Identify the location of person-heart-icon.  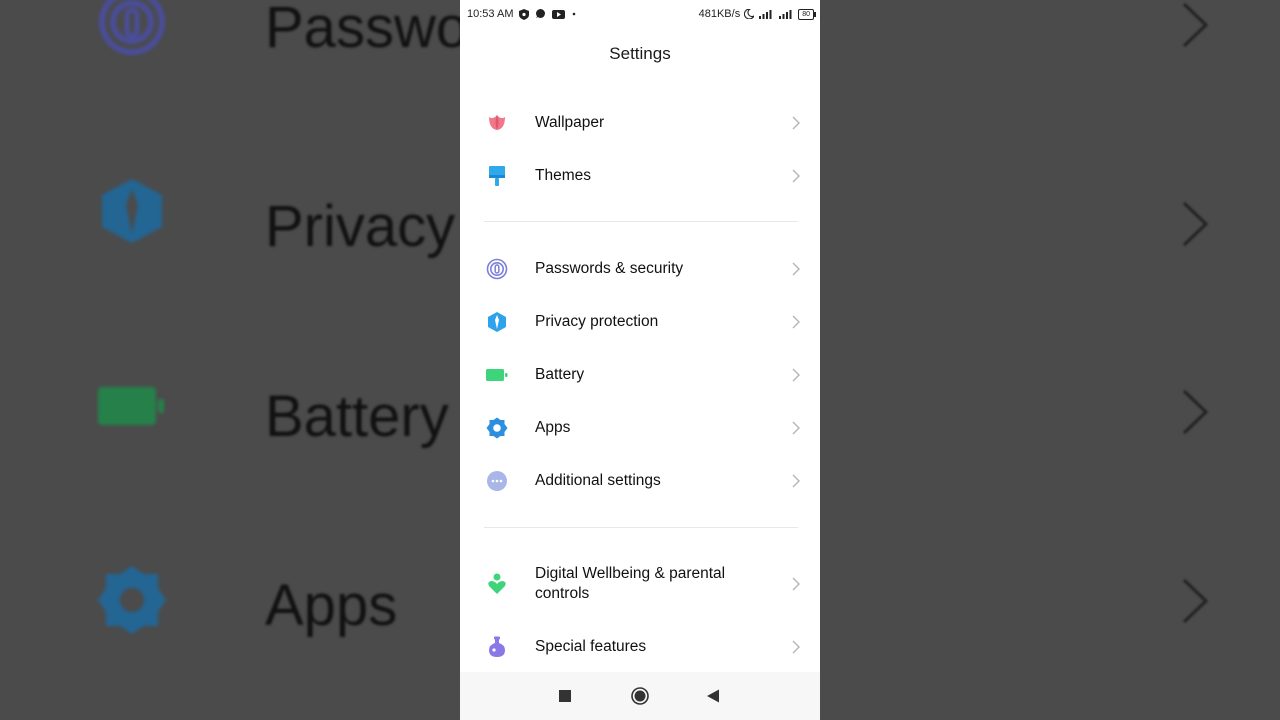
(497, 583).